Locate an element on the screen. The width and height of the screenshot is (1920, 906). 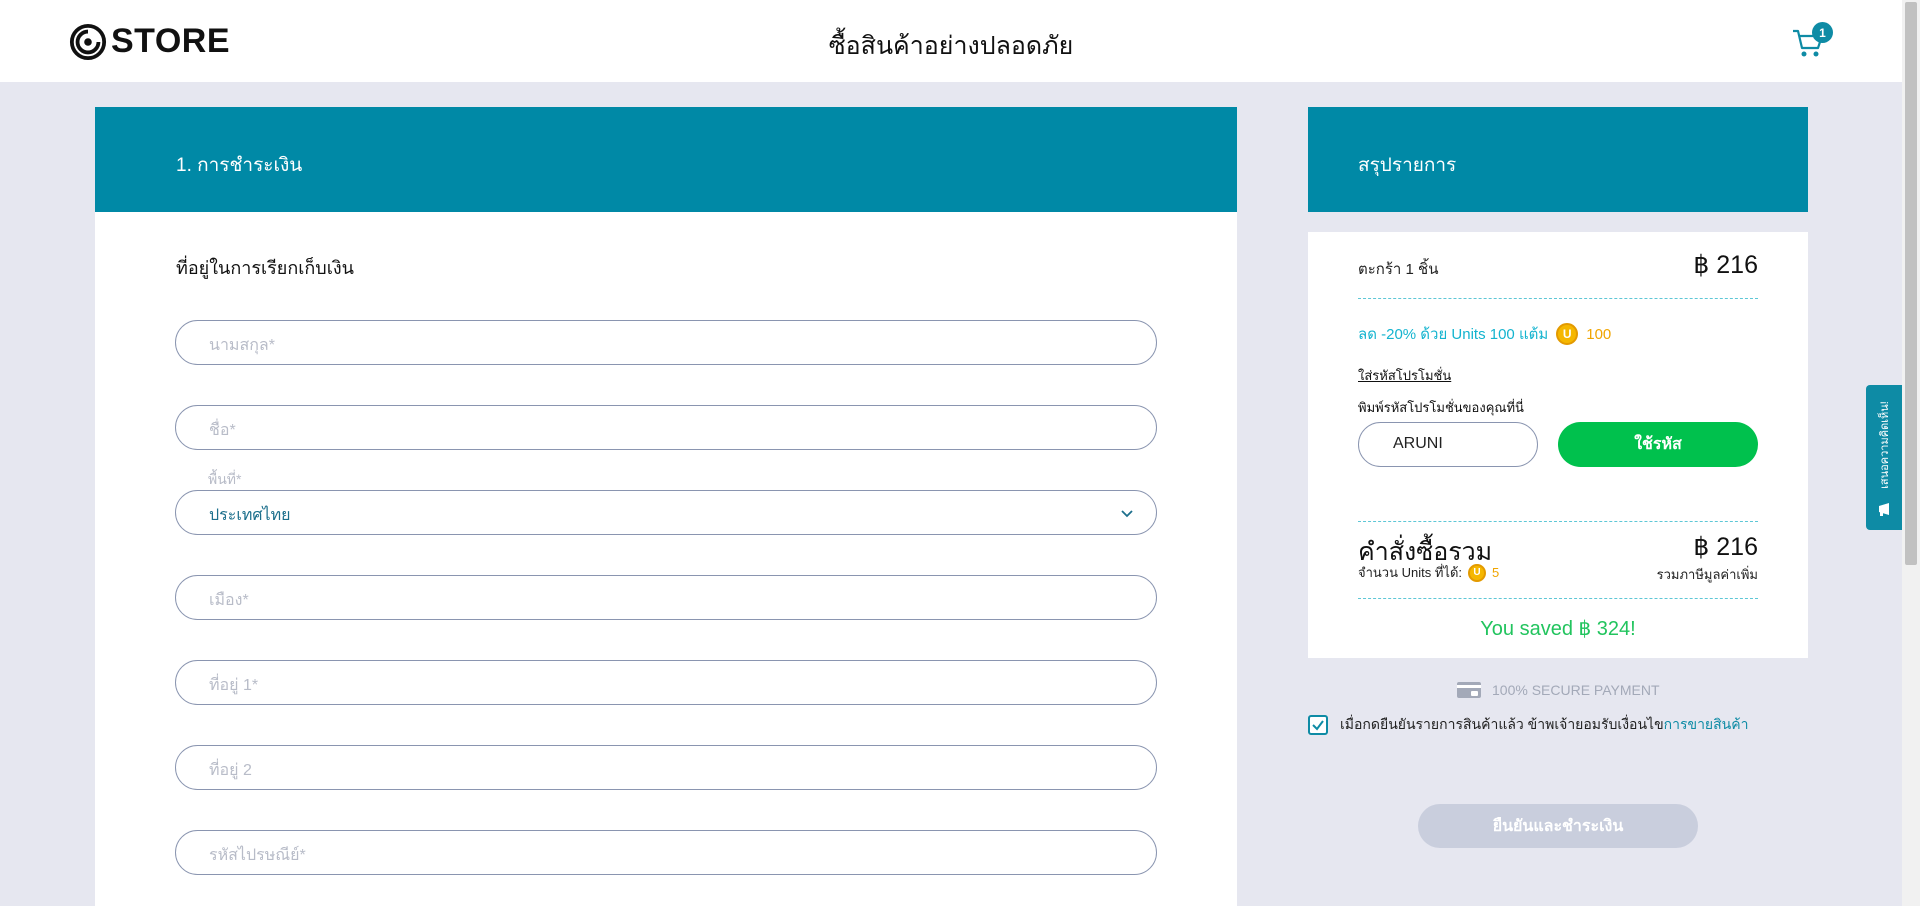
address1-field: ที่อยู่ 1* is located at coordinates (666, 682).